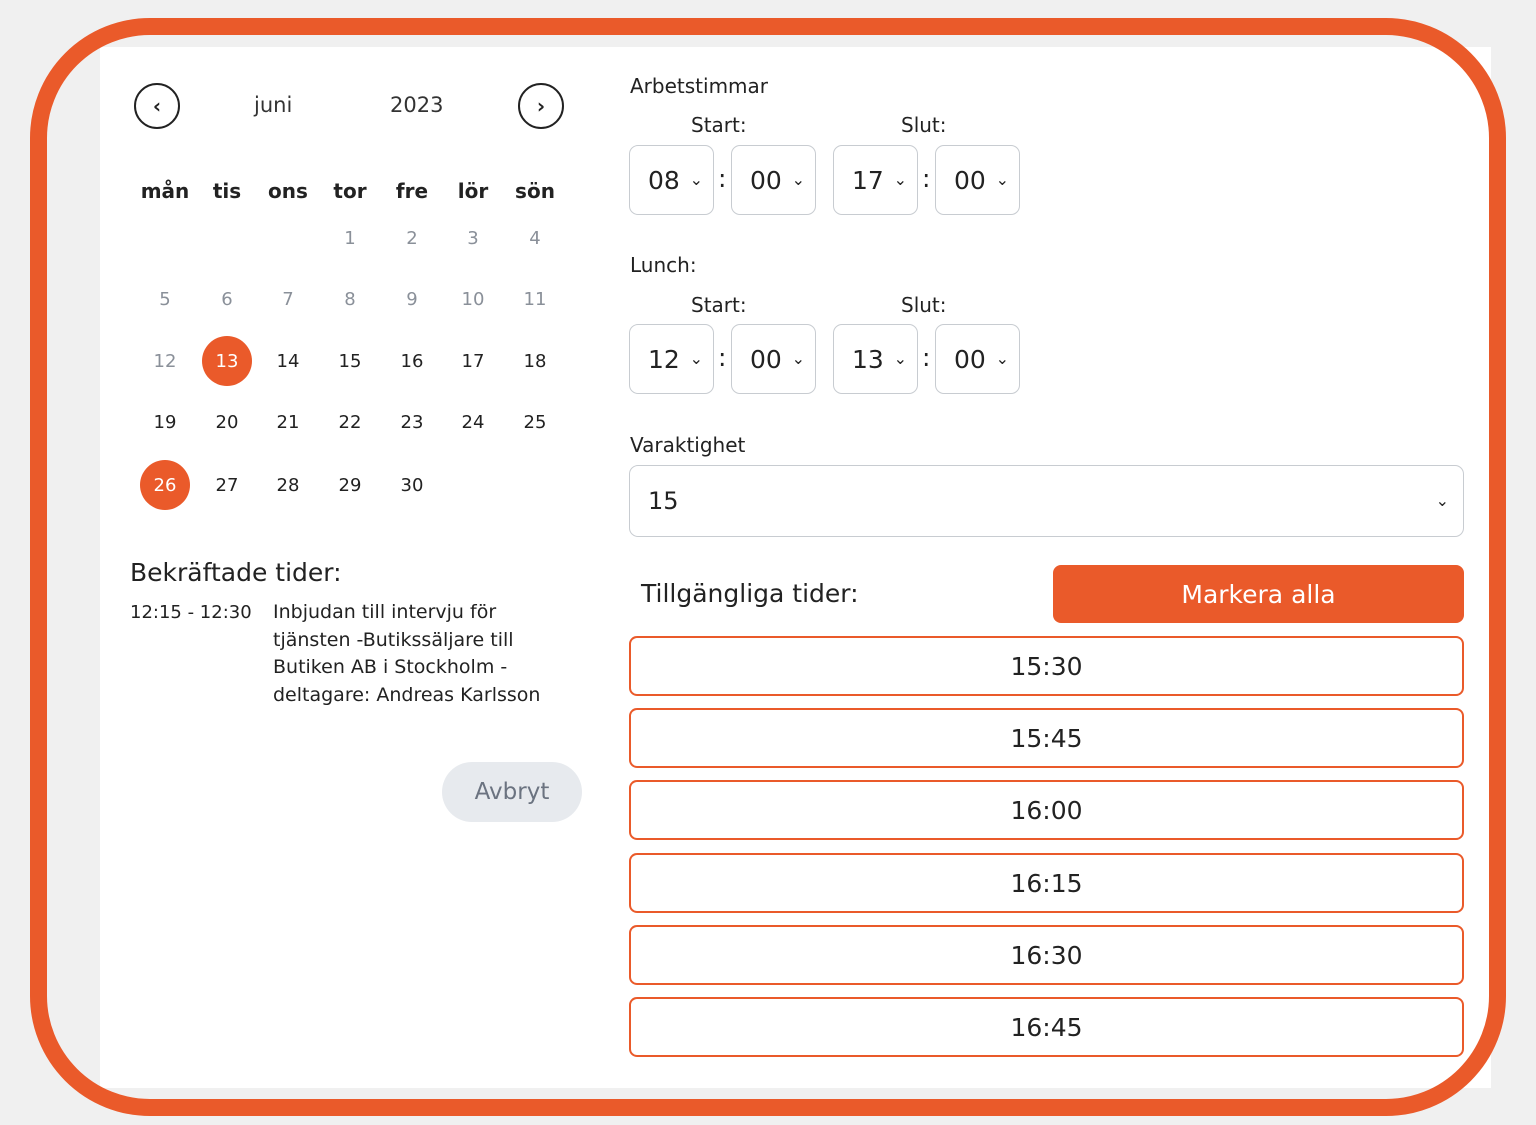  I want to click on calendar-day: 15, so click(350, 361).